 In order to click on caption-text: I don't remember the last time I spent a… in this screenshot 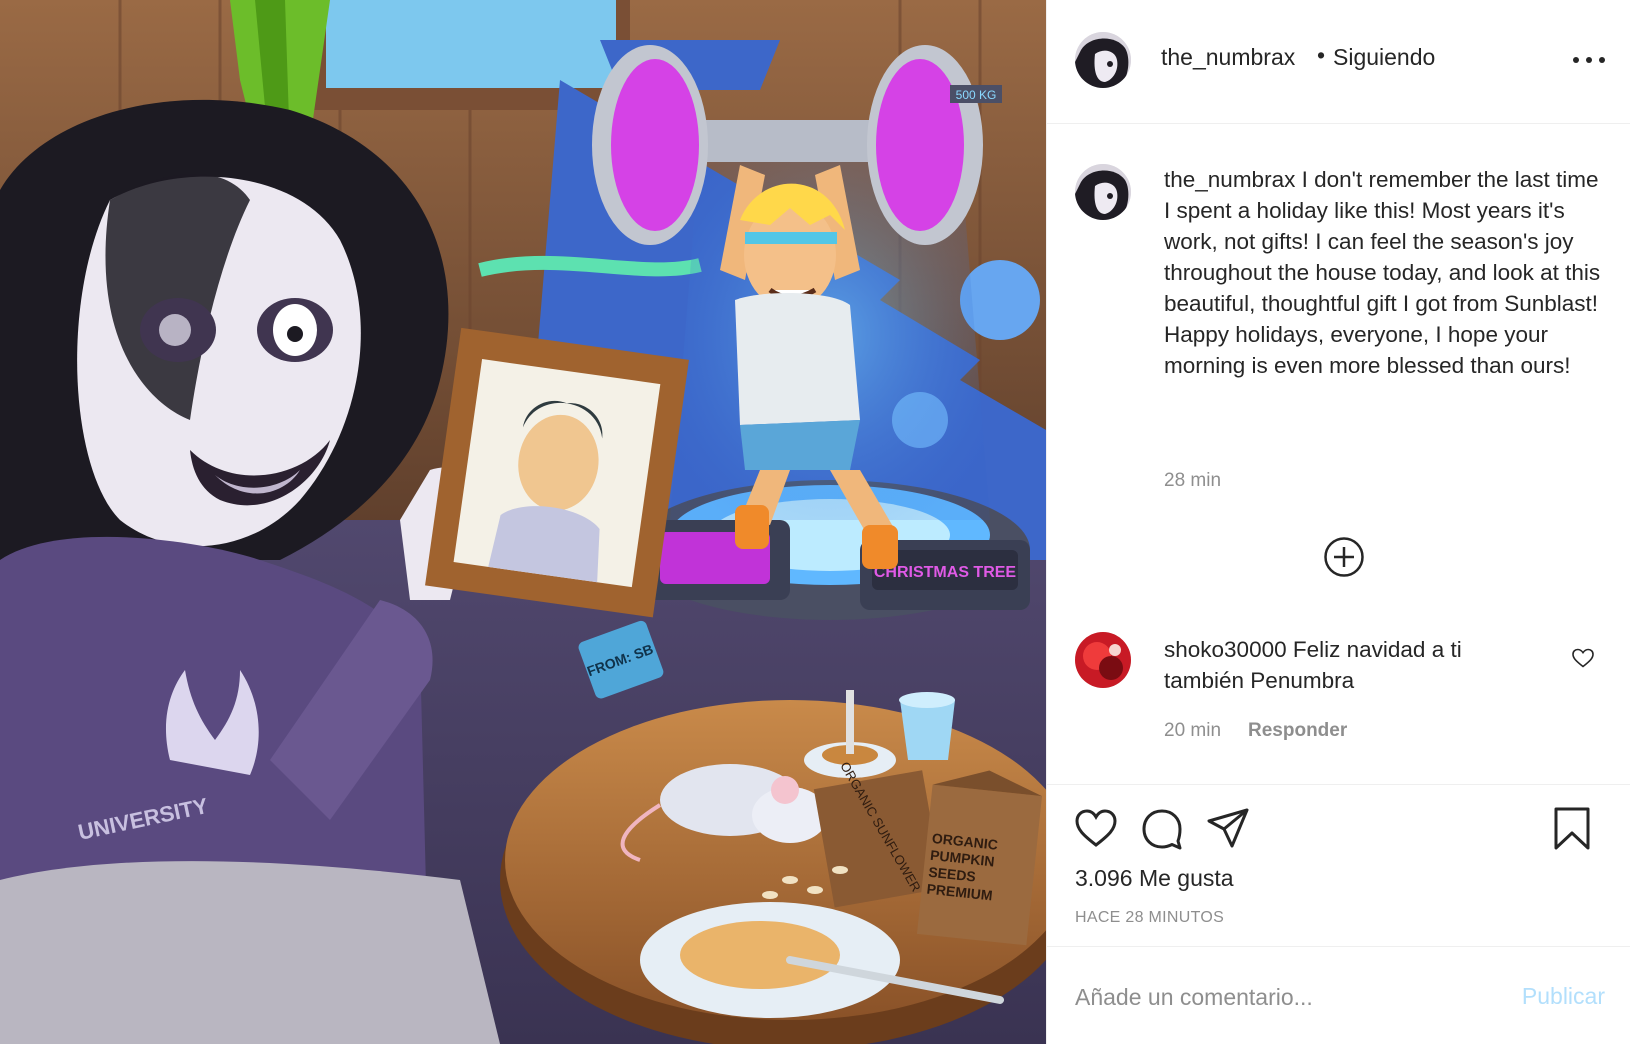, I will do `click(1382, 272)`.